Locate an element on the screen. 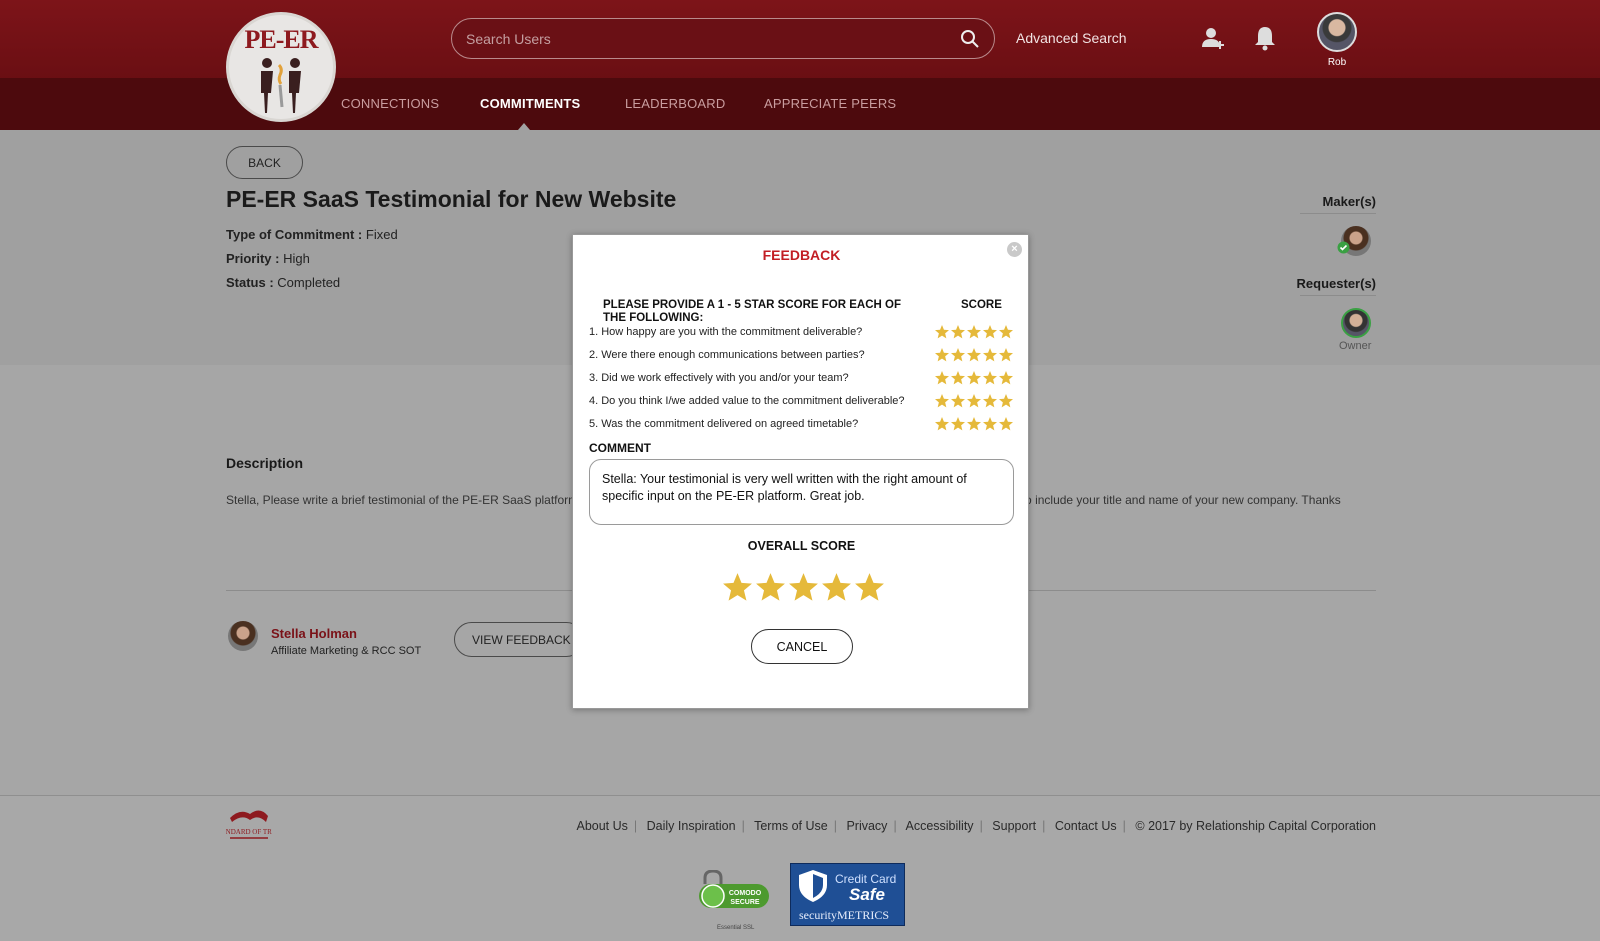 The width and height of the screenshot is (1600, 941). advanced-search-link: Advanced Search is located at coordinates (1071, 38).